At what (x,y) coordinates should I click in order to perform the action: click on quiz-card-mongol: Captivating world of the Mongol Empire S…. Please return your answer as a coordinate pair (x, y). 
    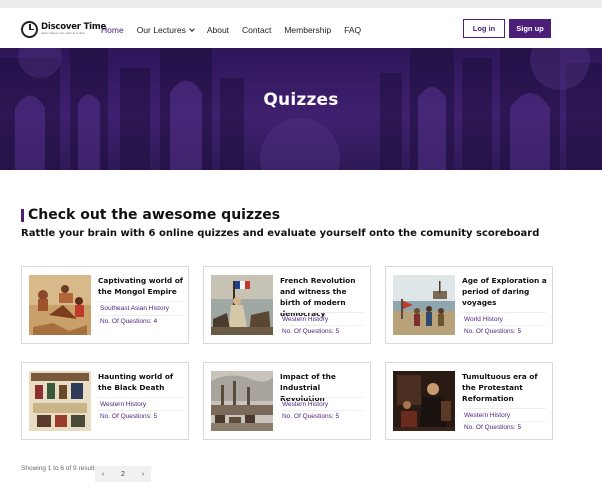
    Looking at the image, I should click on (105, 305).